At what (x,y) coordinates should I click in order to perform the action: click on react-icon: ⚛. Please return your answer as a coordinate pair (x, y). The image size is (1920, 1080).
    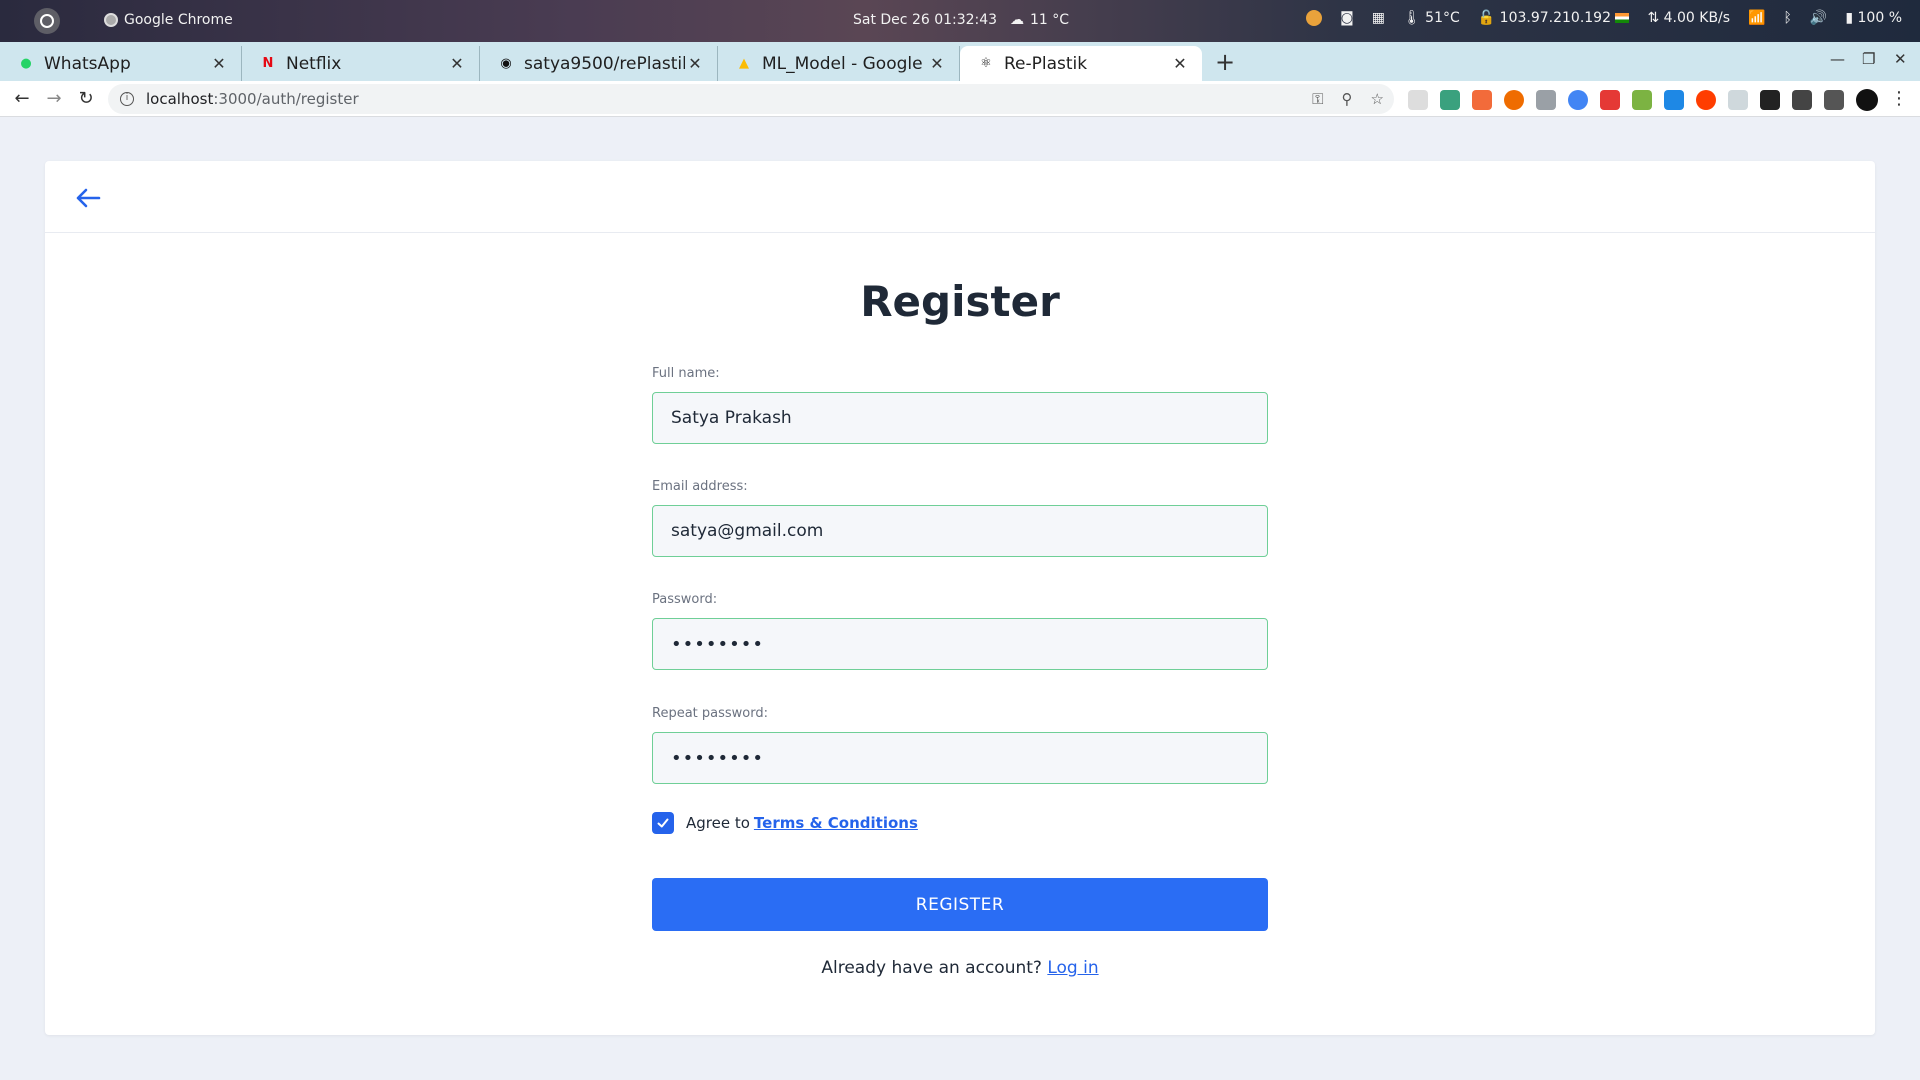
    Looking at the image, I should click on (986, 63).